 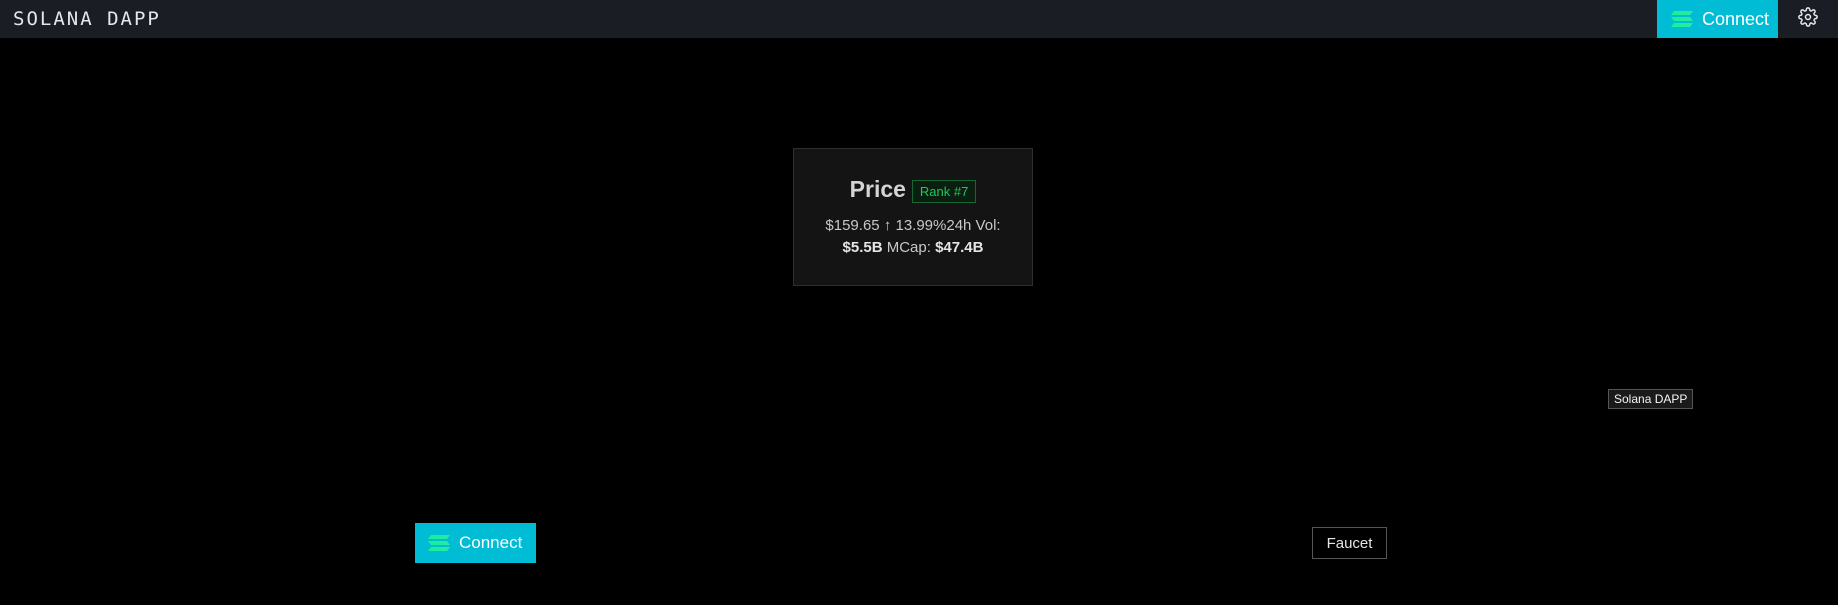 I want to click on price-header: Price Rank #7, so click(x=913, y=189).